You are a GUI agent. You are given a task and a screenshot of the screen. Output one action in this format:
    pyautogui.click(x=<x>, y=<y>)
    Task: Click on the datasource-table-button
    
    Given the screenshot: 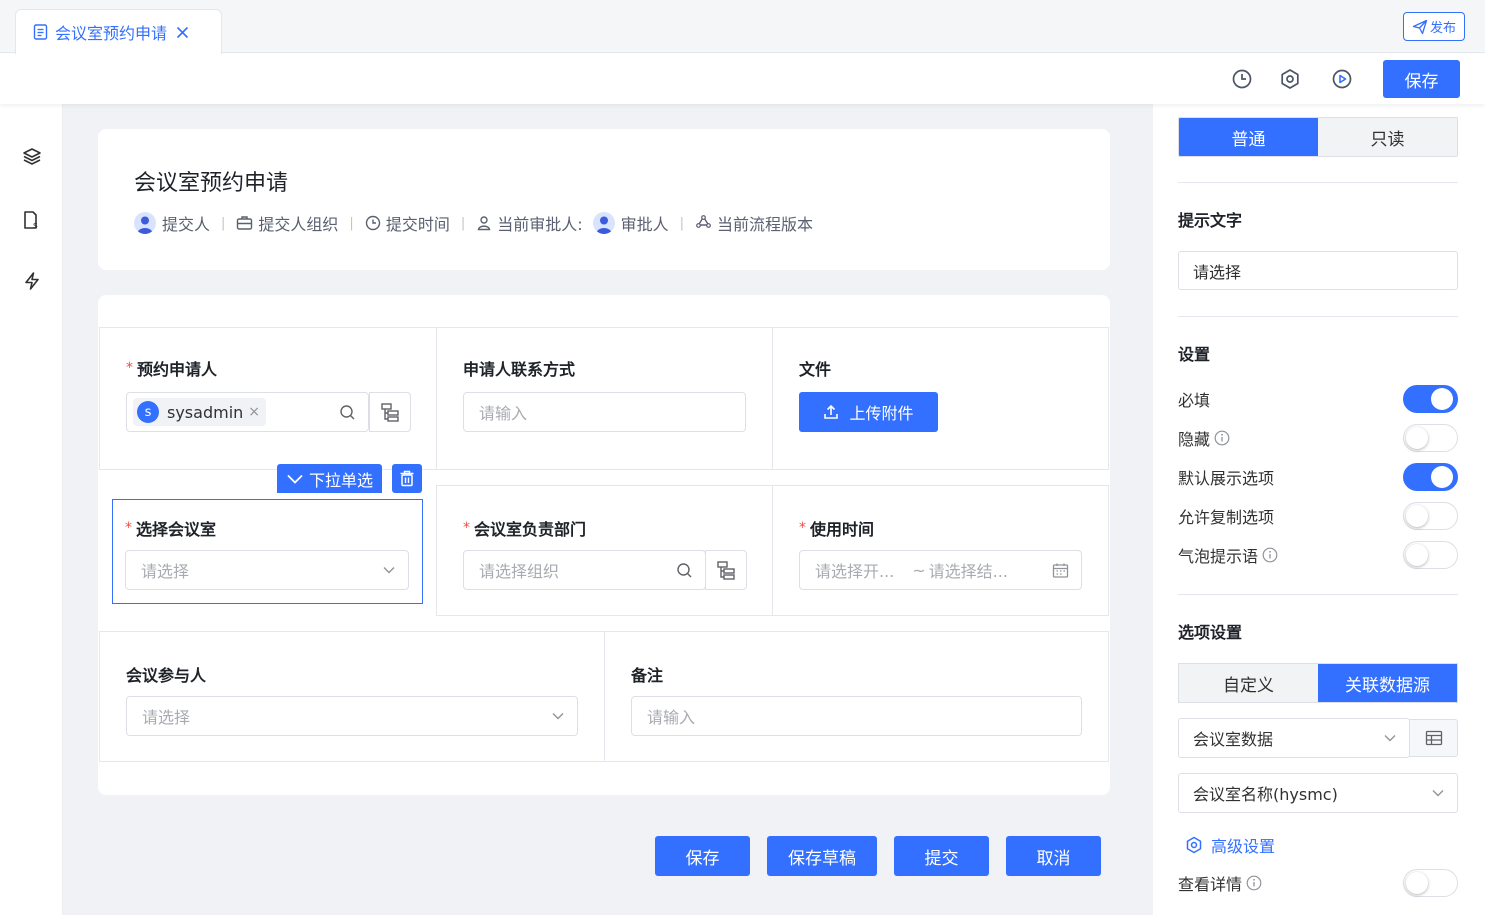 What is the action you would take?
    pyautogui.click(x=1433, y=738)
    